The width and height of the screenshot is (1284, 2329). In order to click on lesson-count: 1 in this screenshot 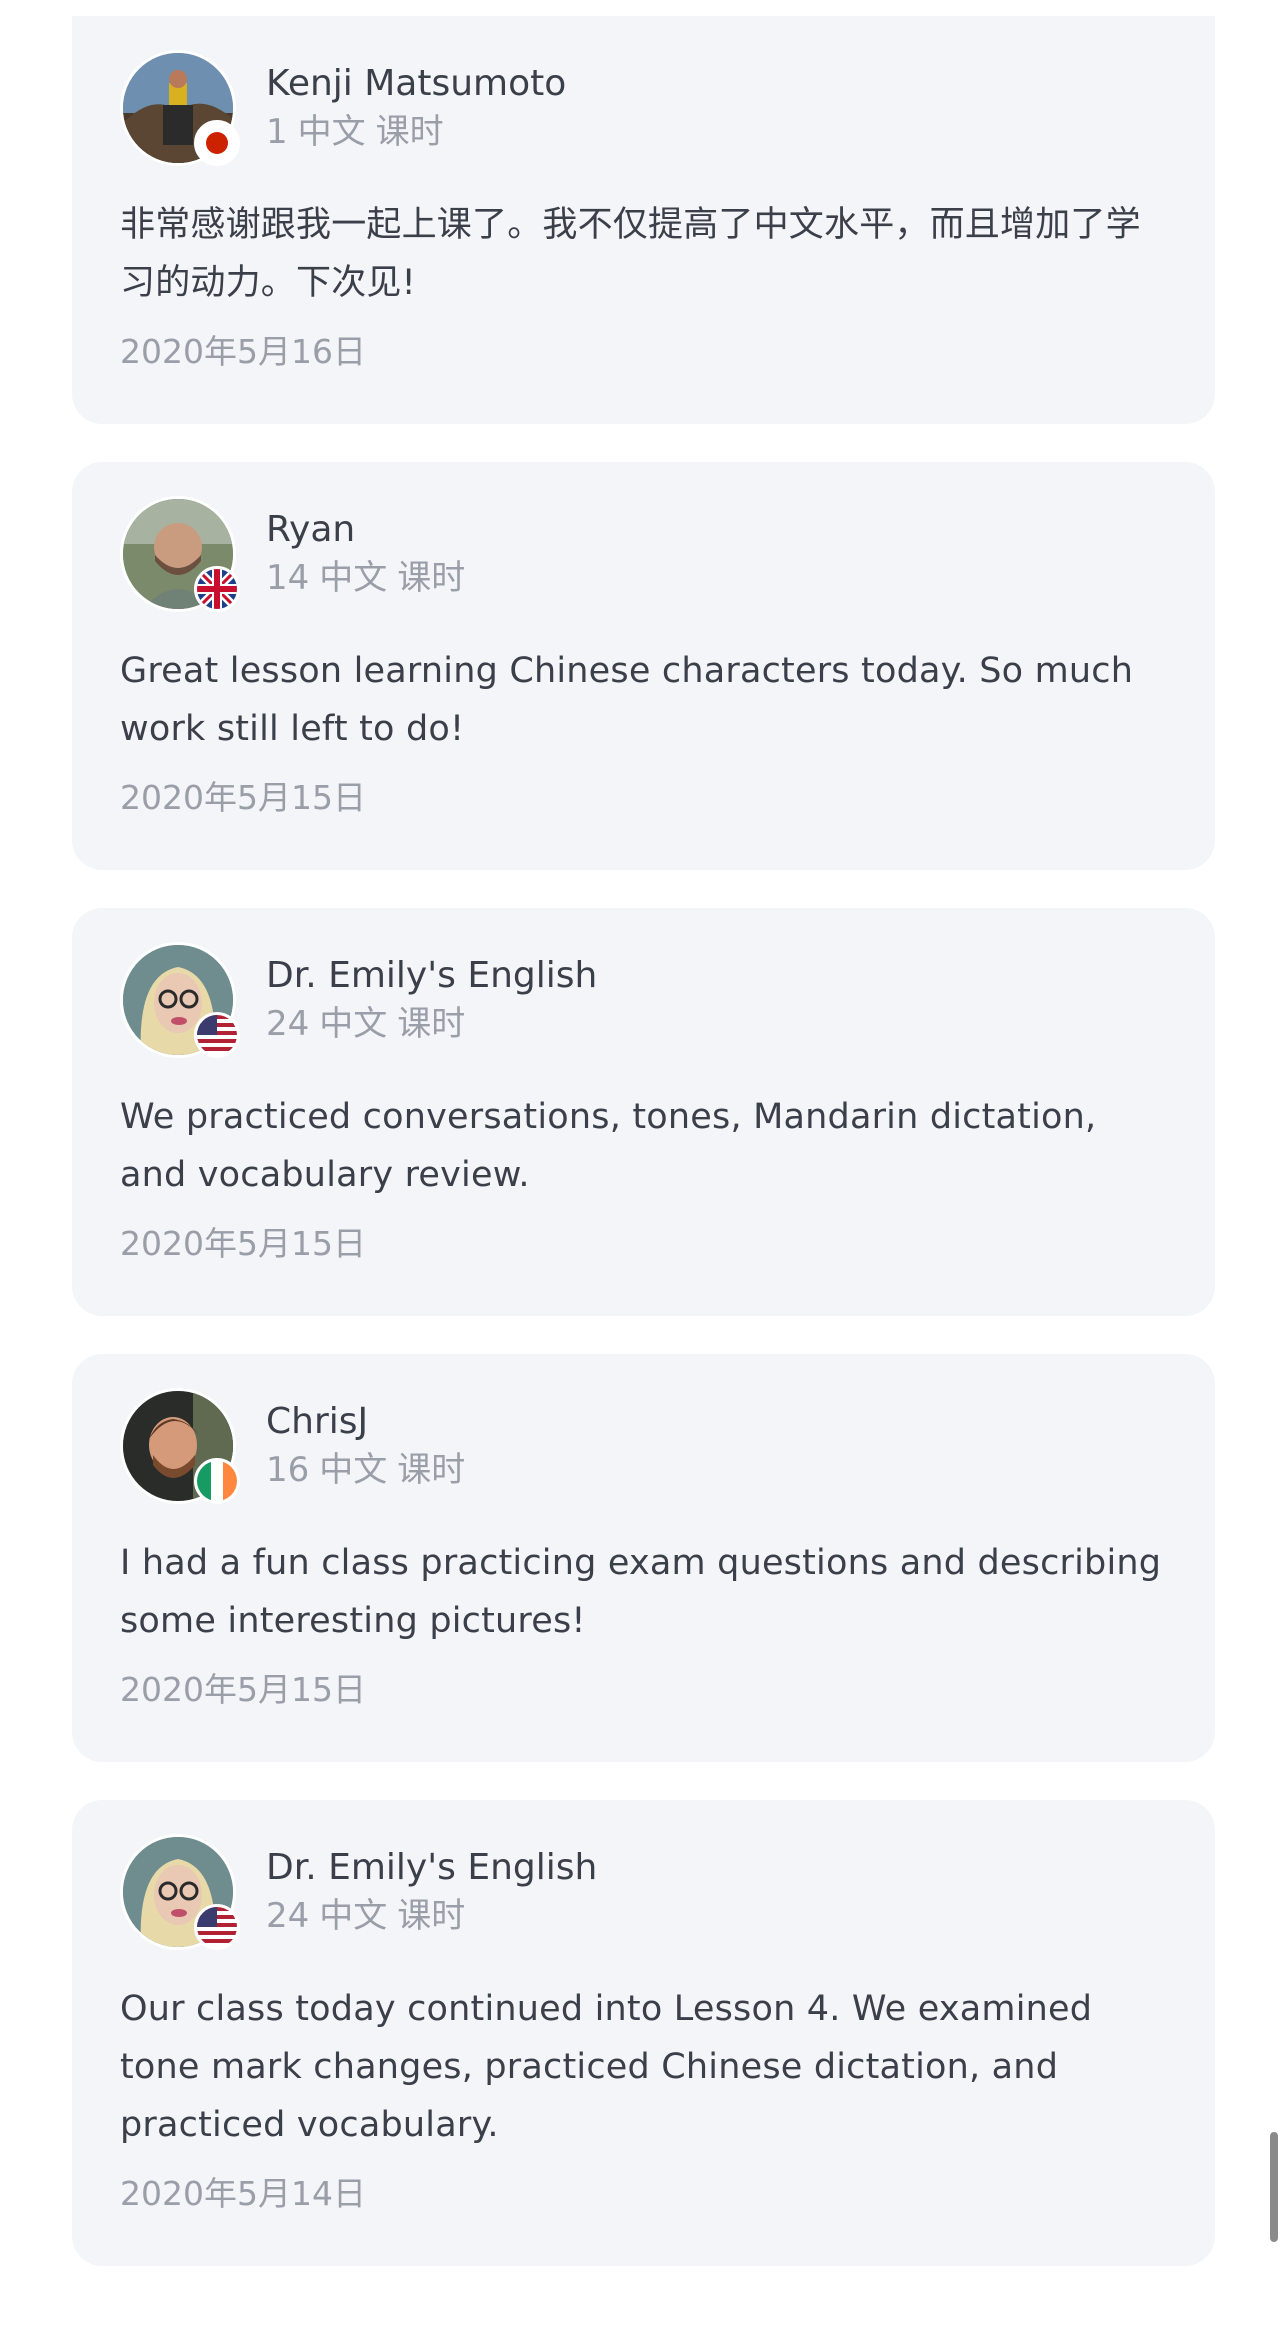, I will do `click(277, 132)`.